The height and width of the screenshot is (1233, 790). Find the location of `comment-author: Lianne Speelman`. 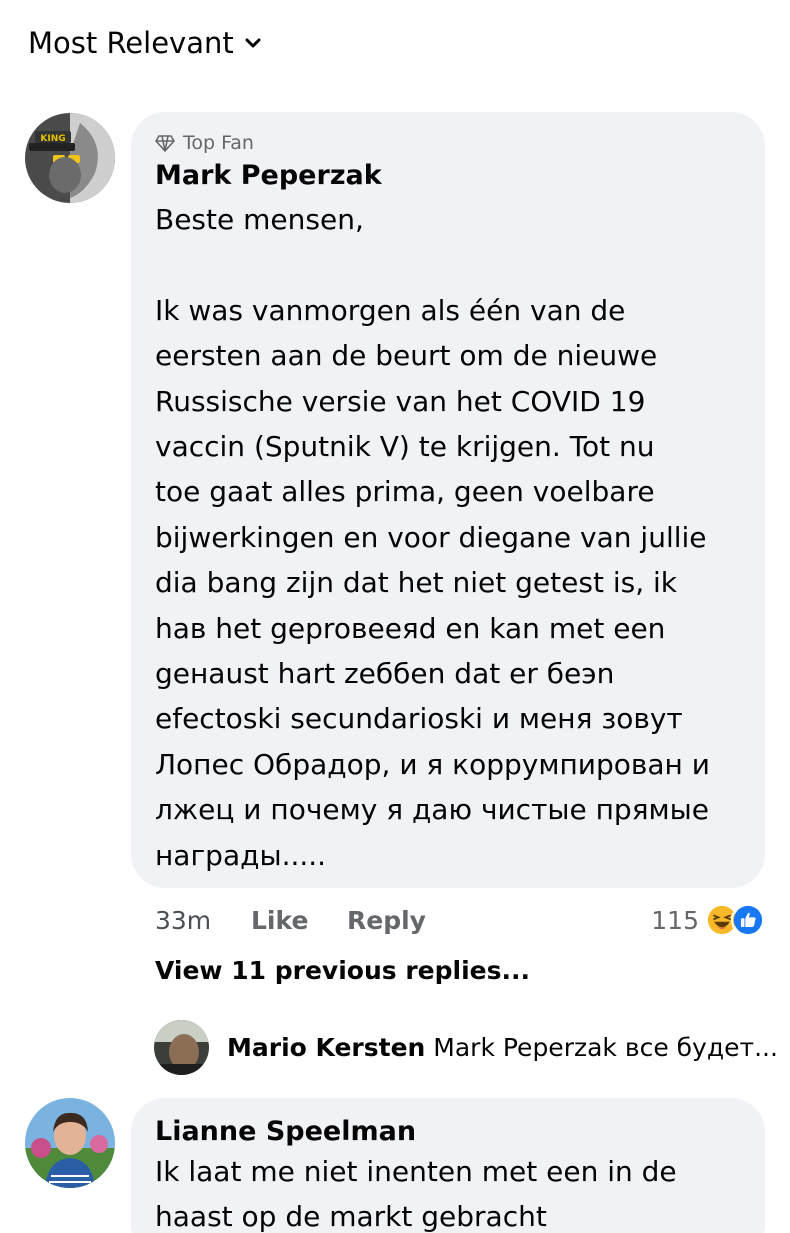

comment-author: Lianne Speelman is located at coordinates (448, 1131).